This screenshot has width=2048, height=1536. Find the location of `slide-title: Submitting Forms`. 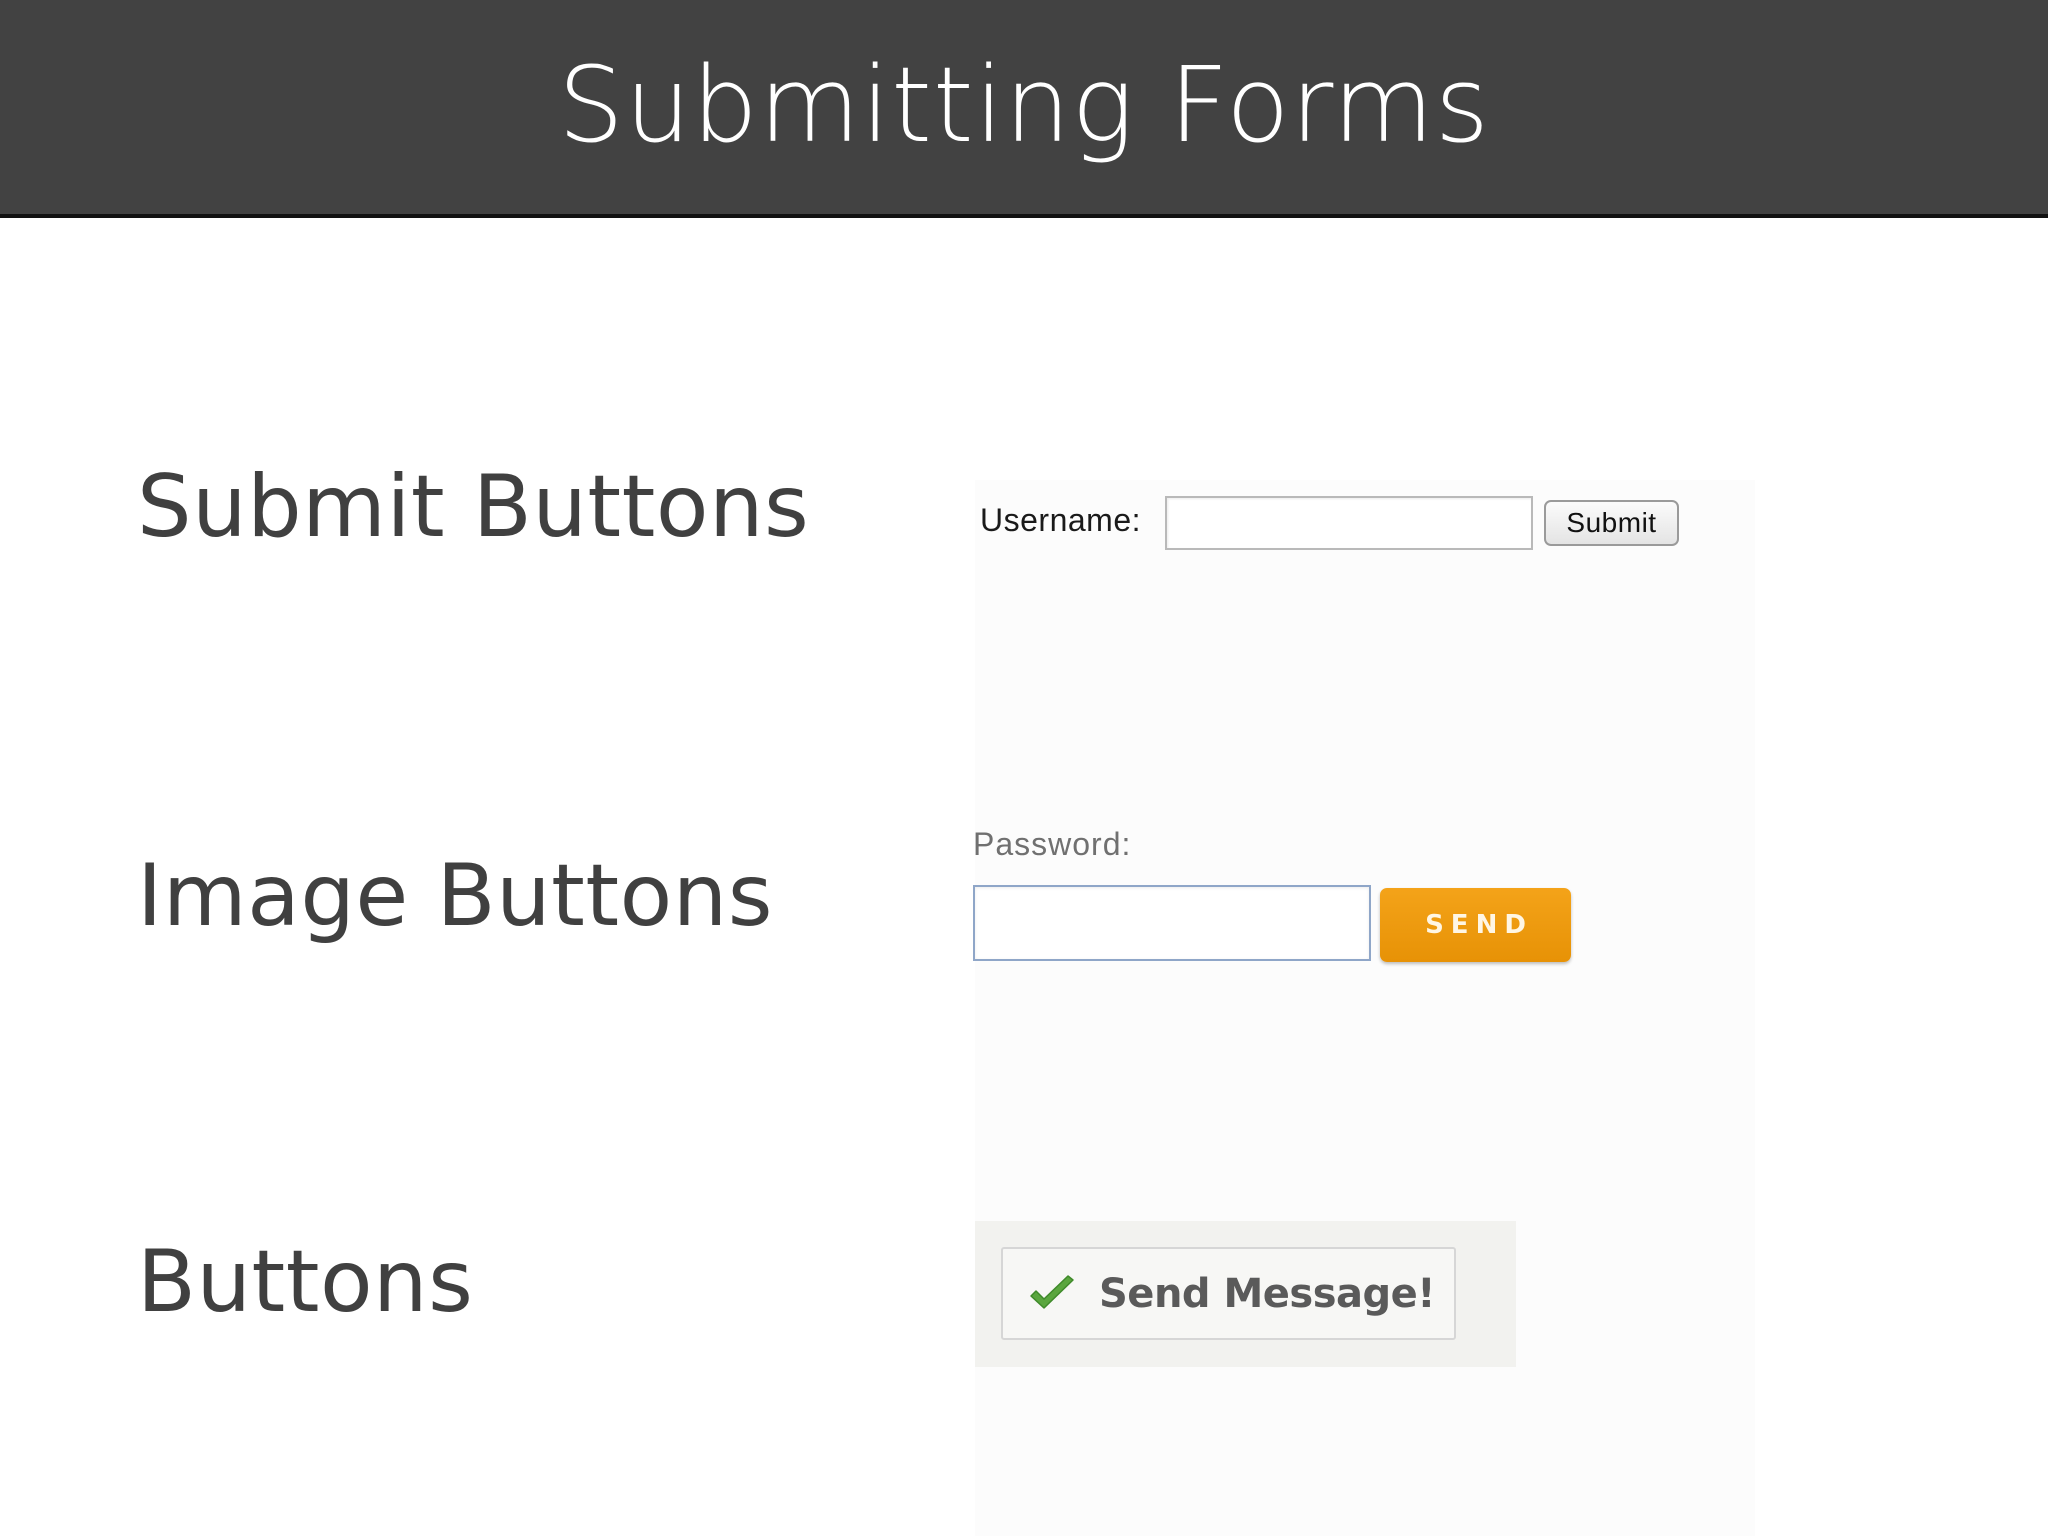

slide-title: Submitting Forms is located at coordinates (1024, 105).